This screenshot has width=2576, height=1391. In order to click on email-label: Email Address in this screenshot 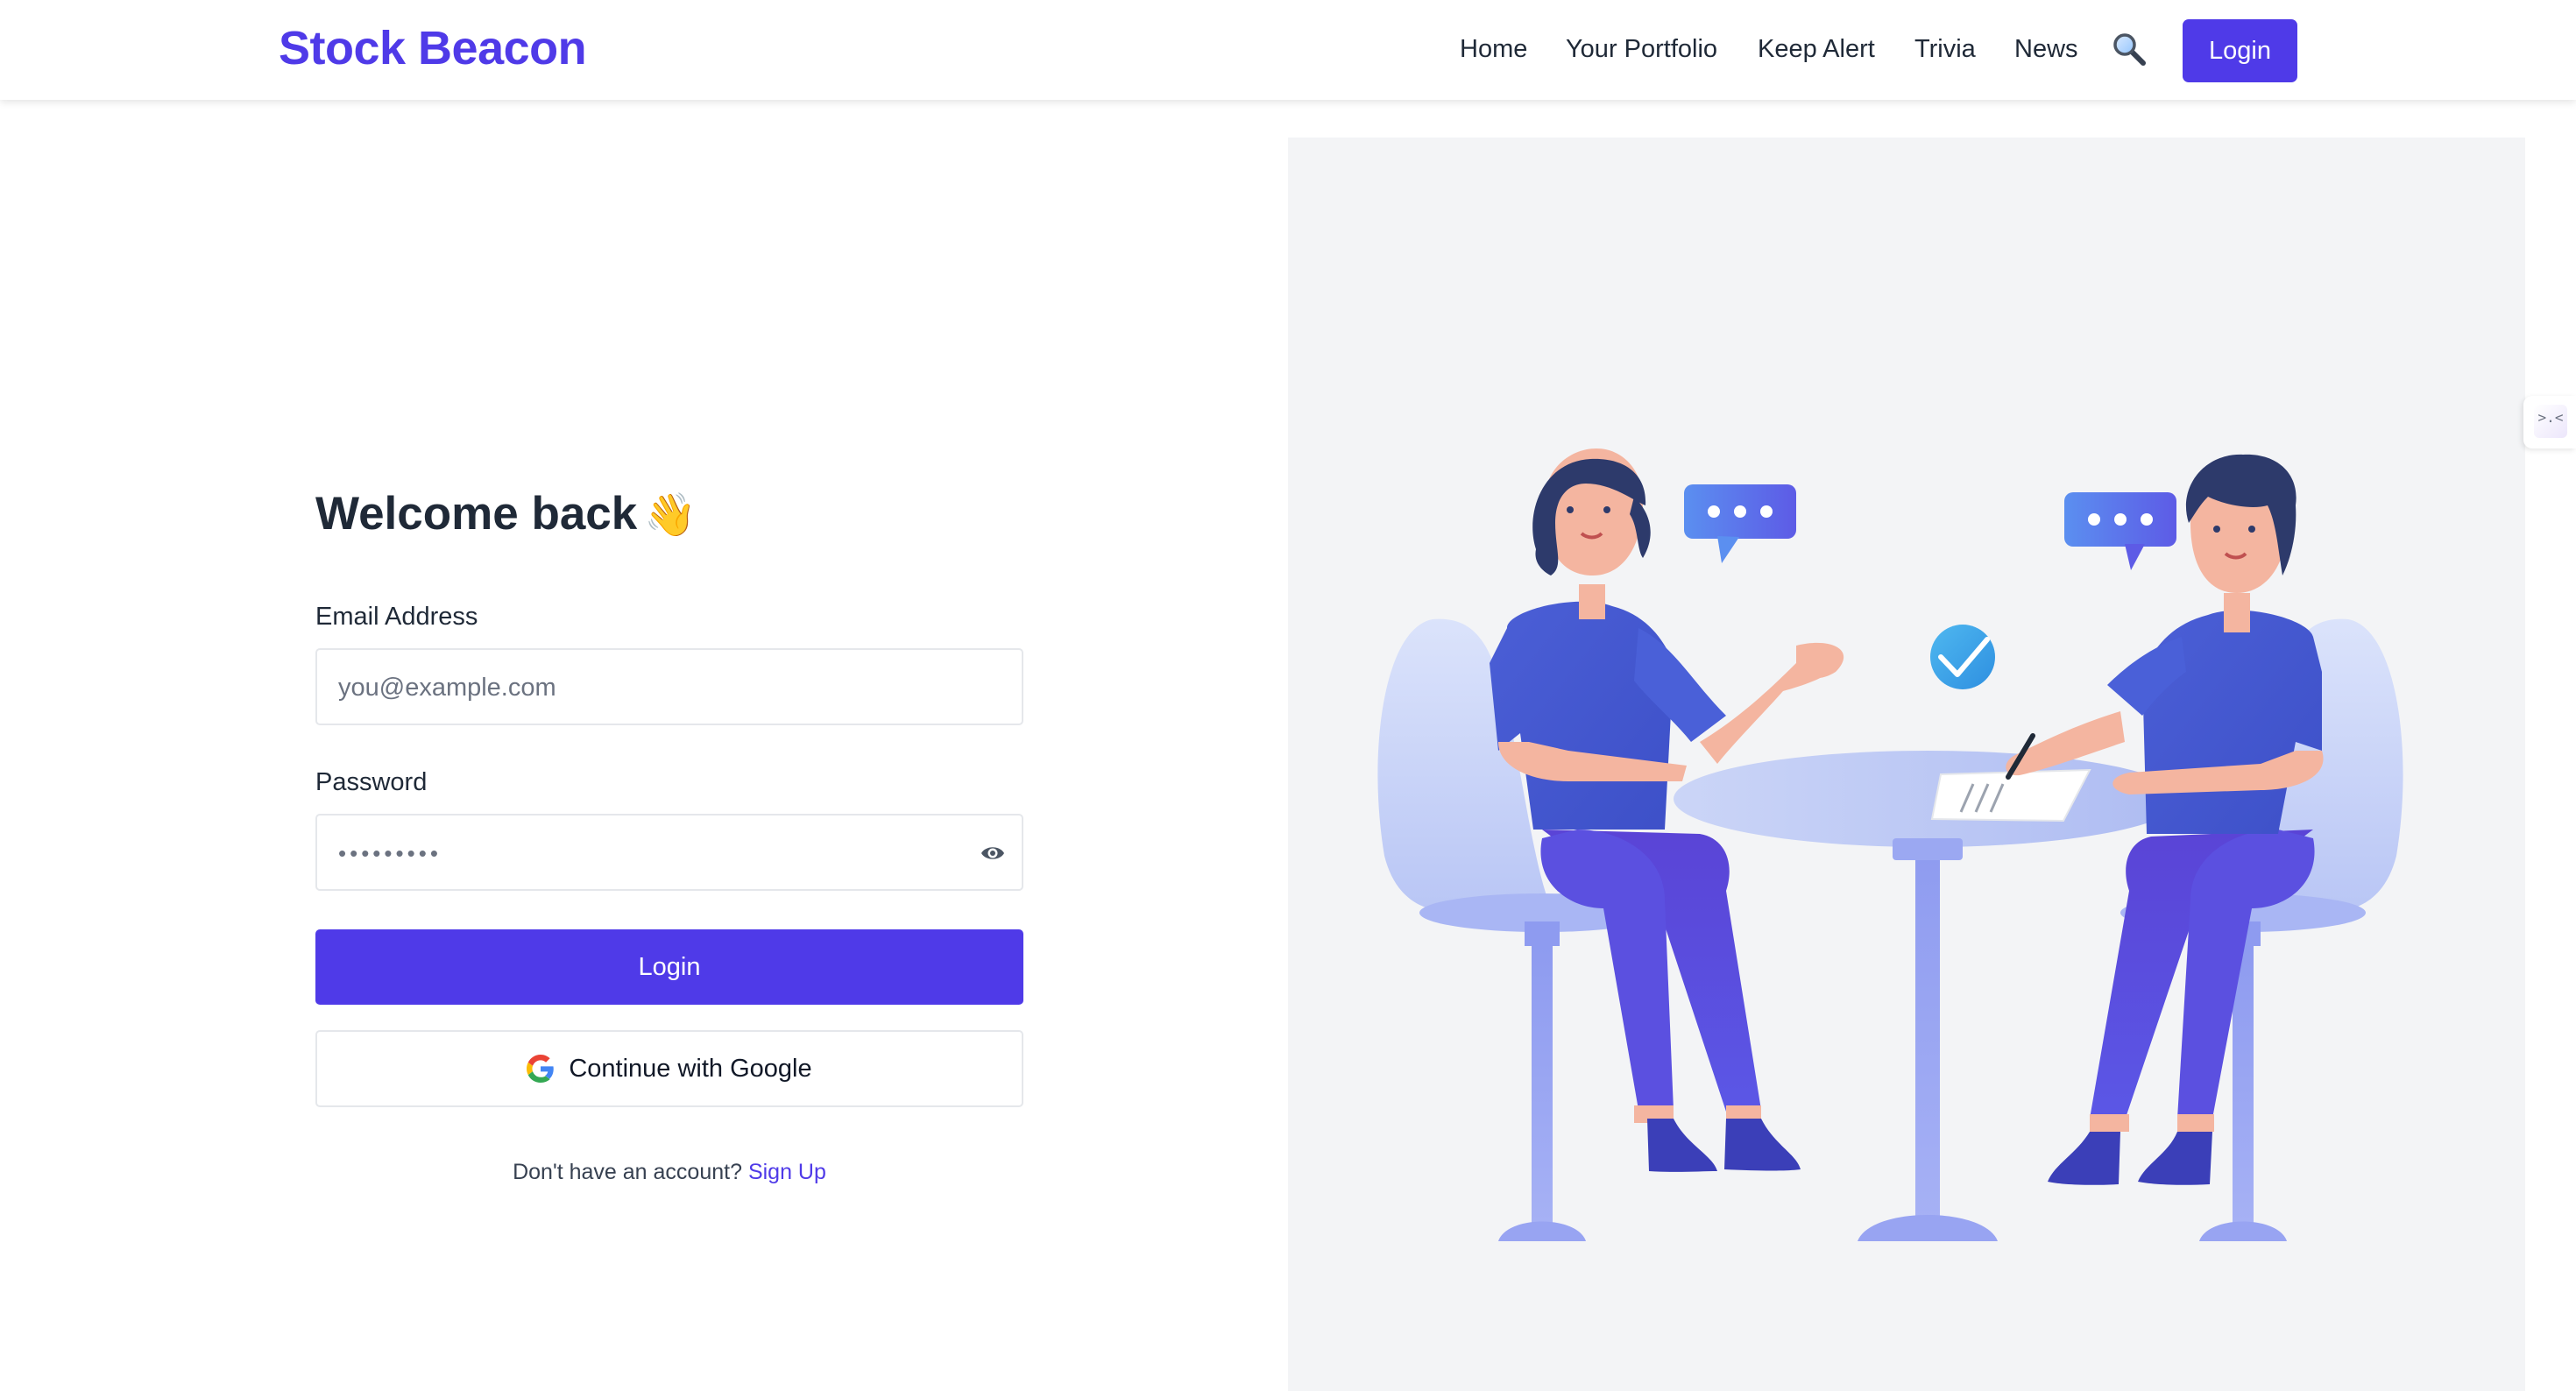, I will do `click(396, 617)`.